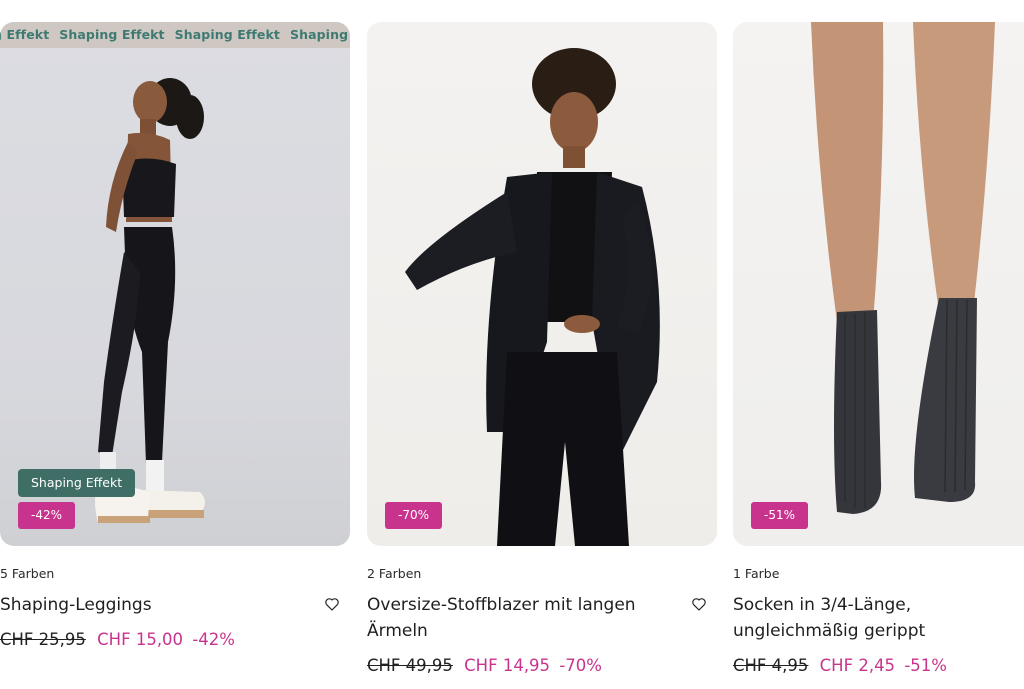 Image resolution: width=1024 pixels, height=689 pixels. What do you see at coordinates (542, 573) in the screenshot?
I see `color-count: 2 Farben` at bounding box center [542, 573].